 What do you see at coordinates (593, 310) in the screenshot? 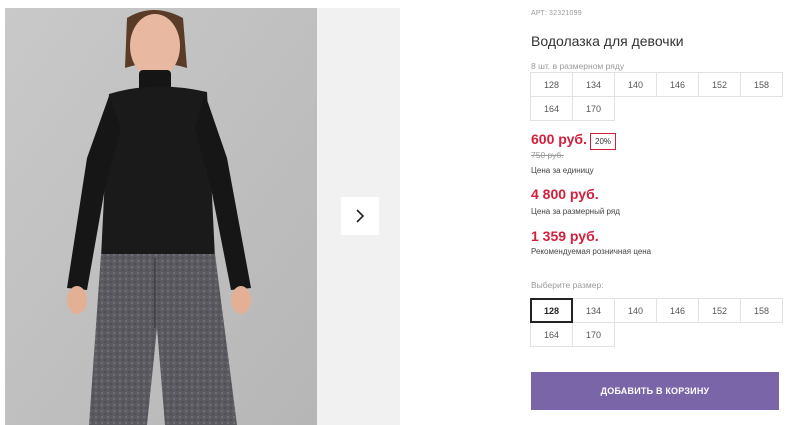
I see `size-option: 134` at bounding box center [593, 310].